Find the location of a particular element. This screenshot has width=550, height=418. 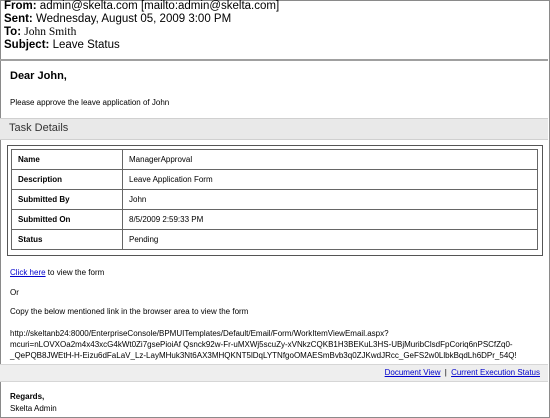

sent-value: Wednesday, August 05, 2009 3:00 PM is located at coordinates (133, 19).